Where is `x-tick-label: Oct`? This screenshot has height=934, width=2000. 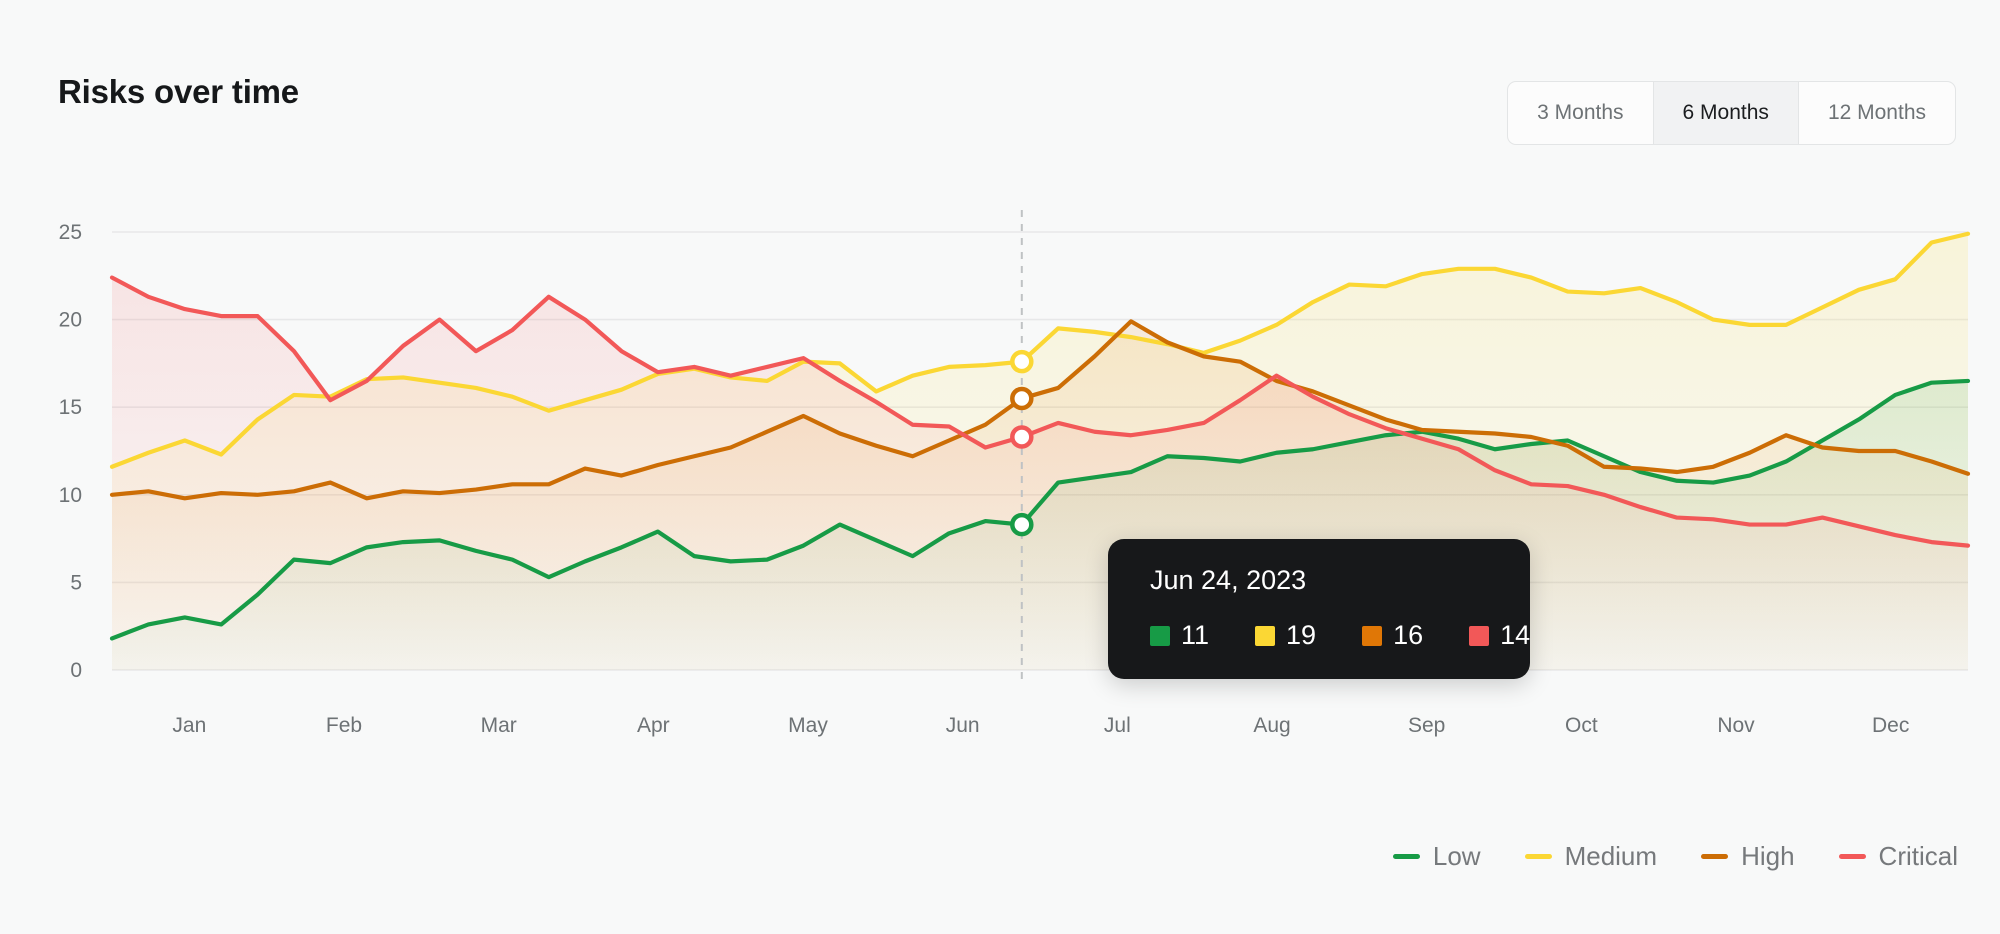 x-tick-label: Oct is located at coordinates (1581, 725).